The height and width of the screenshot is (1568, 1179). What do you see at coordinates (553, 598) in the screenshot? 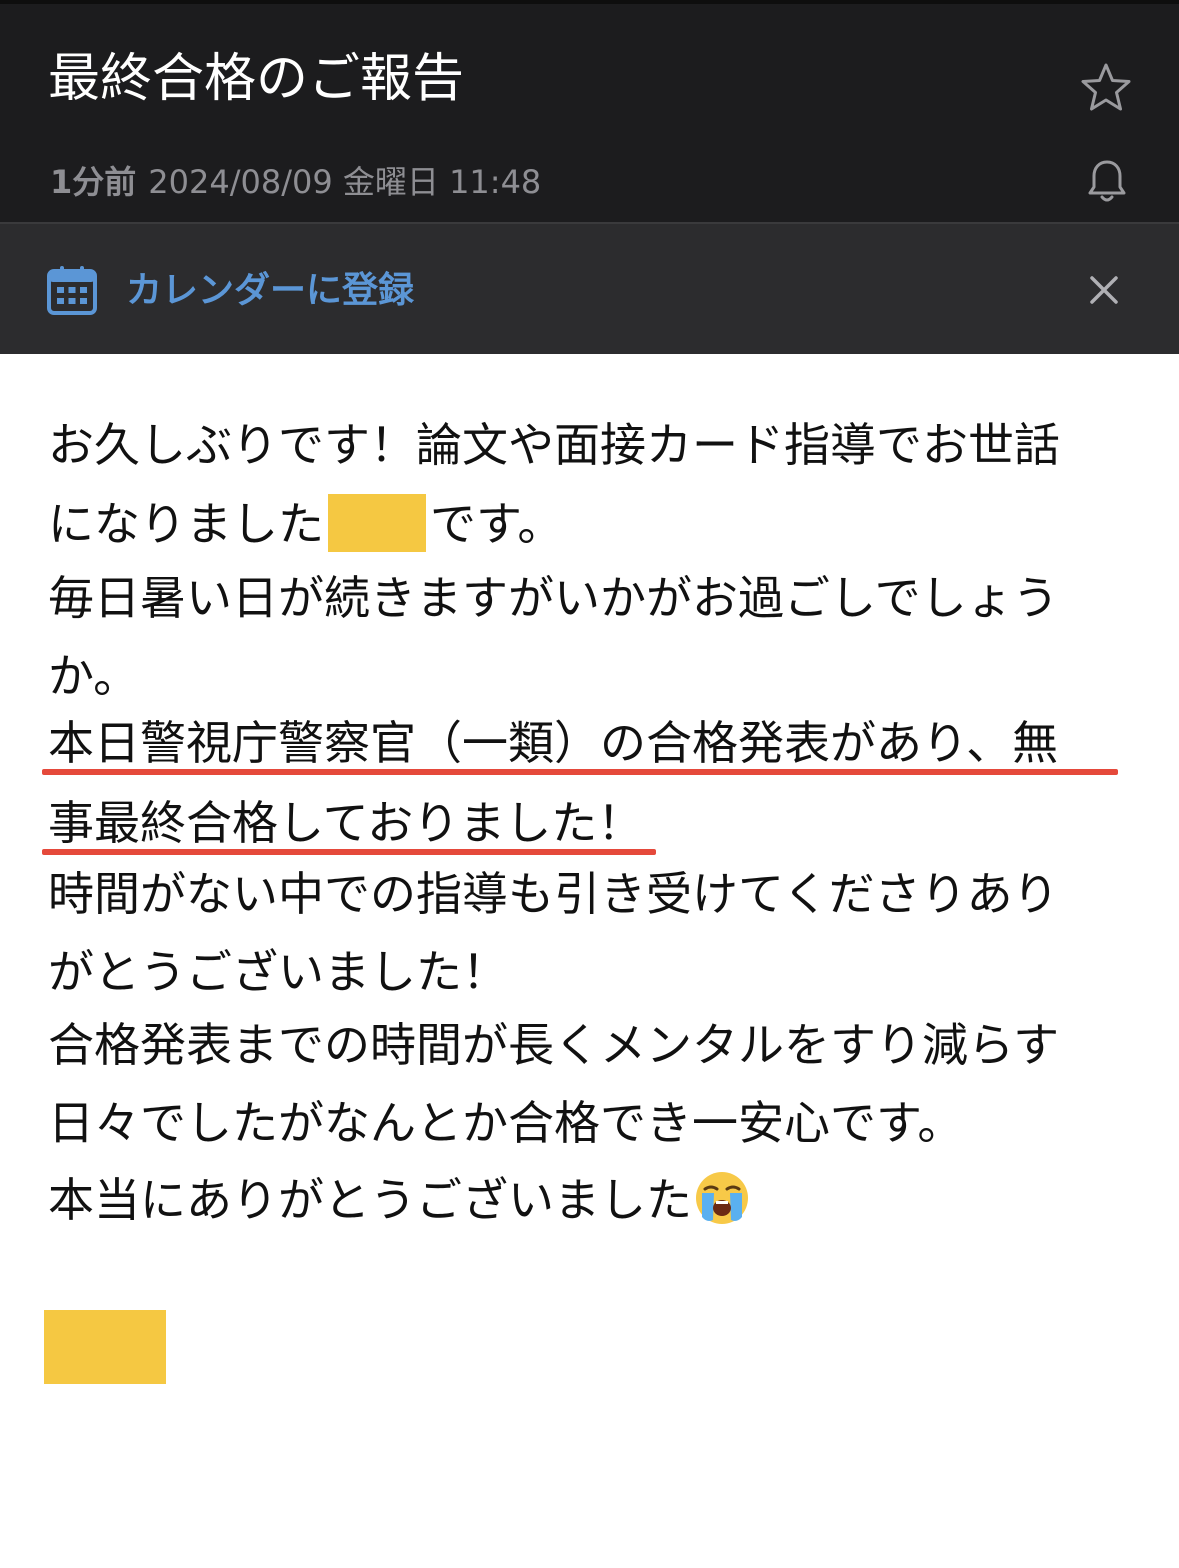
I see `message-line: 毎日暑い日が続きますがいかがお過ごしでしょう` at bounding box center [553, 598].